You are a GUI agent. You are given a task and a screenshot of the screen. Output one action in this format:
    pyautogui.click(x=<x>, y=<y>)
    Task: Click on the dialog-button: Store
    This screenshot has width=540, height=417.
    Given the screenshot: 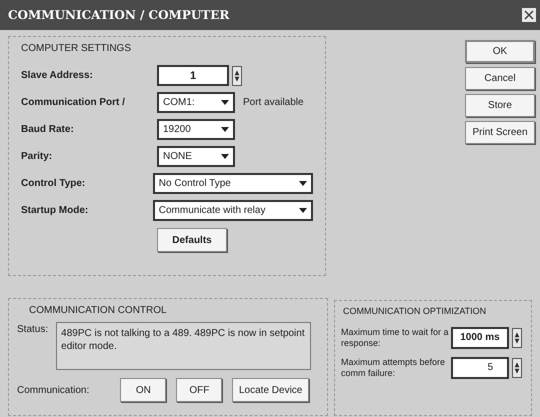 What is the action you would take?
    pyautogui.click(x=500, y=105)
    